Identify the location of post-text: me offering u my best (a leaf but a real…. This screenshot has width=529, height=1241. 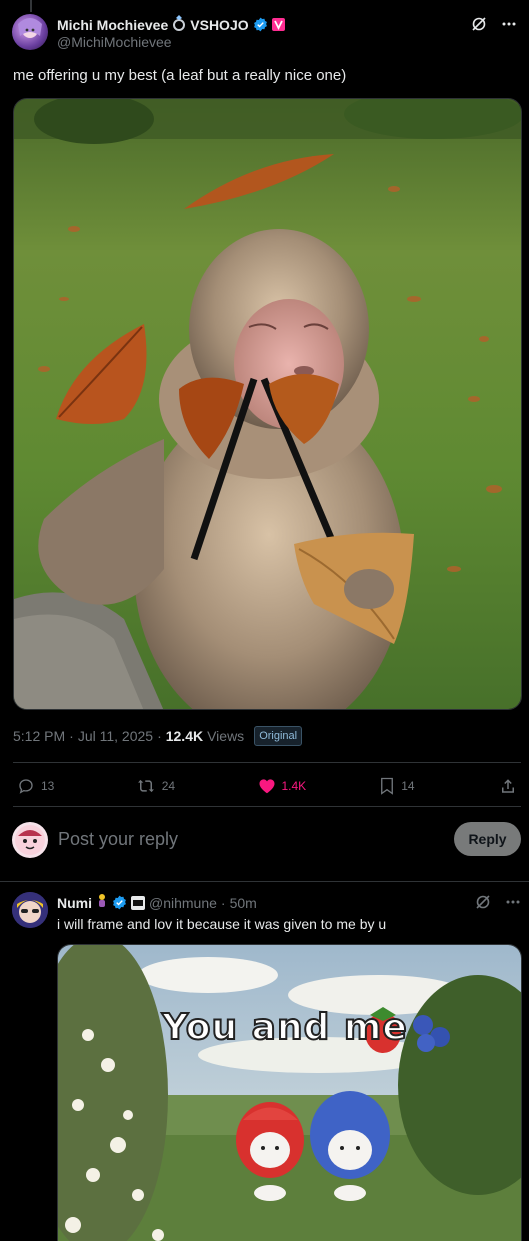
(180, 75).